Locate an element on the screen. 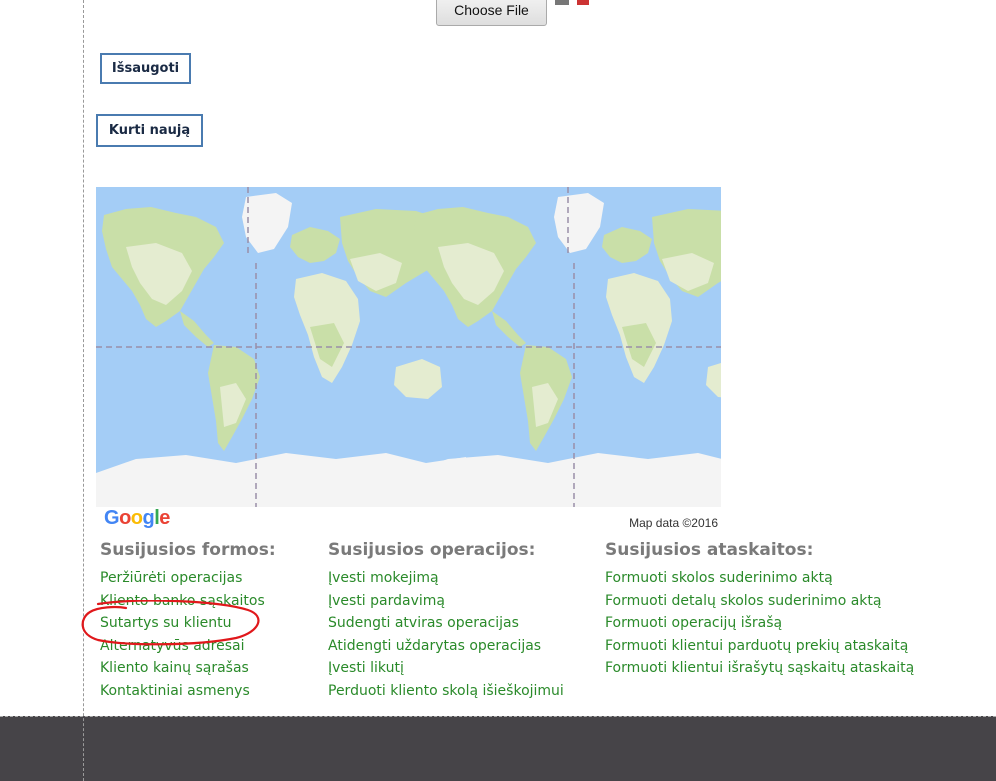 The height and width of the screenshot is (781, 996). link-view-operations: Peržiūrėti operacijas is located at coordinates (188, 578).